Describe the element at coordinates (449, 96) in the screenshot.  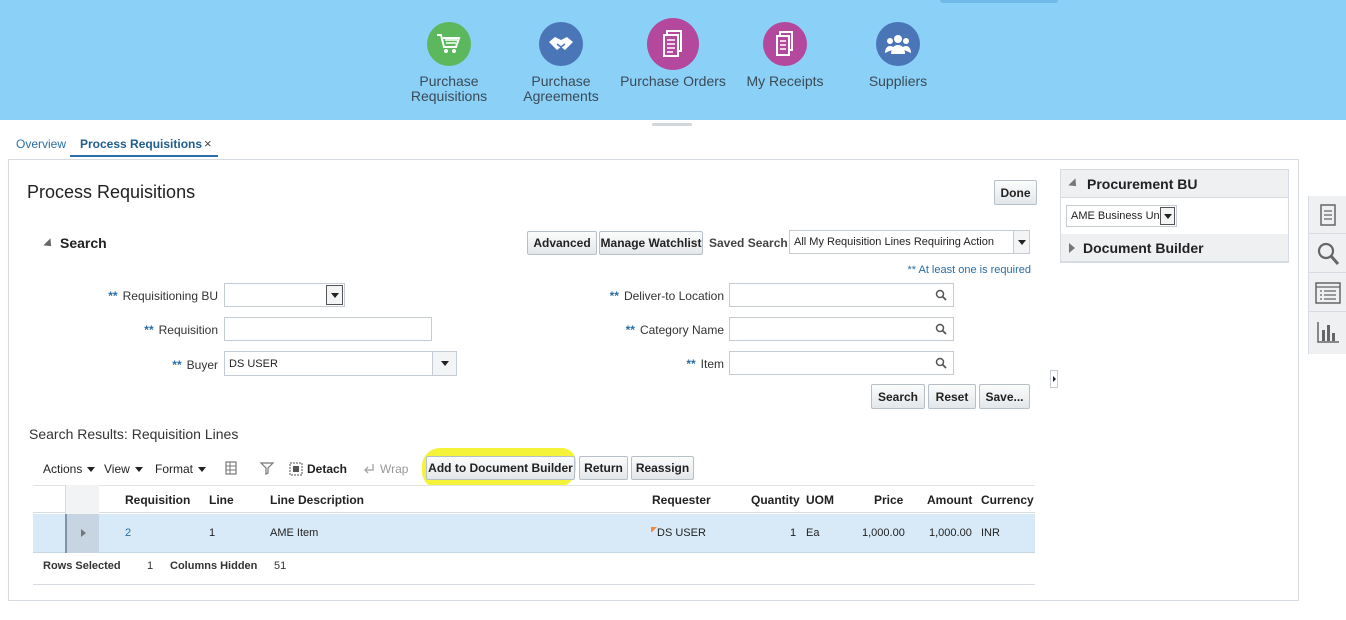
I see `nav-label-line2: Requisitions` at that location.